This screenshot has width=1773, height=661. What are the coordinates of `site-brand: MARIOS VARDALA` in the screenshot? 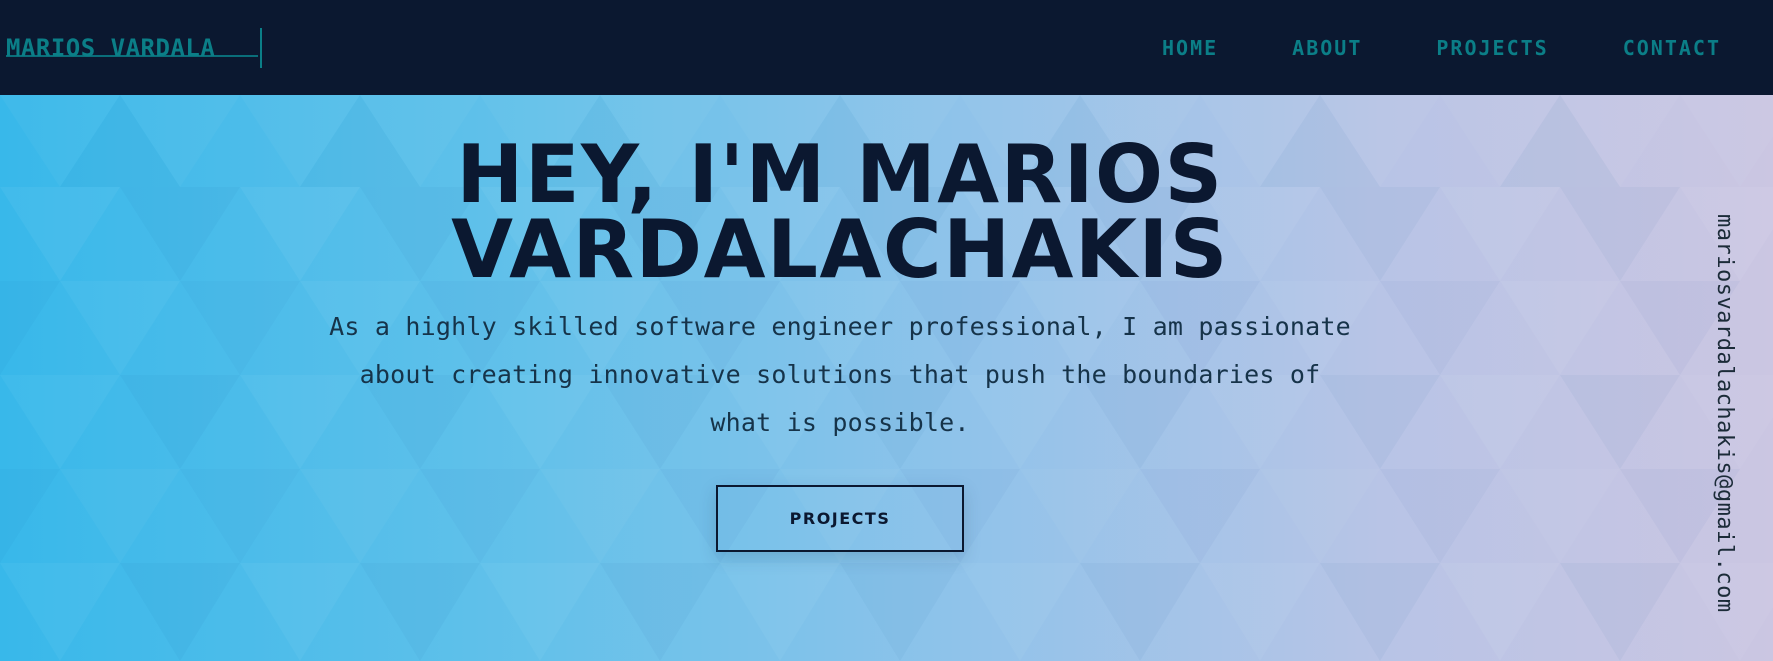 It's located at (134, 48).